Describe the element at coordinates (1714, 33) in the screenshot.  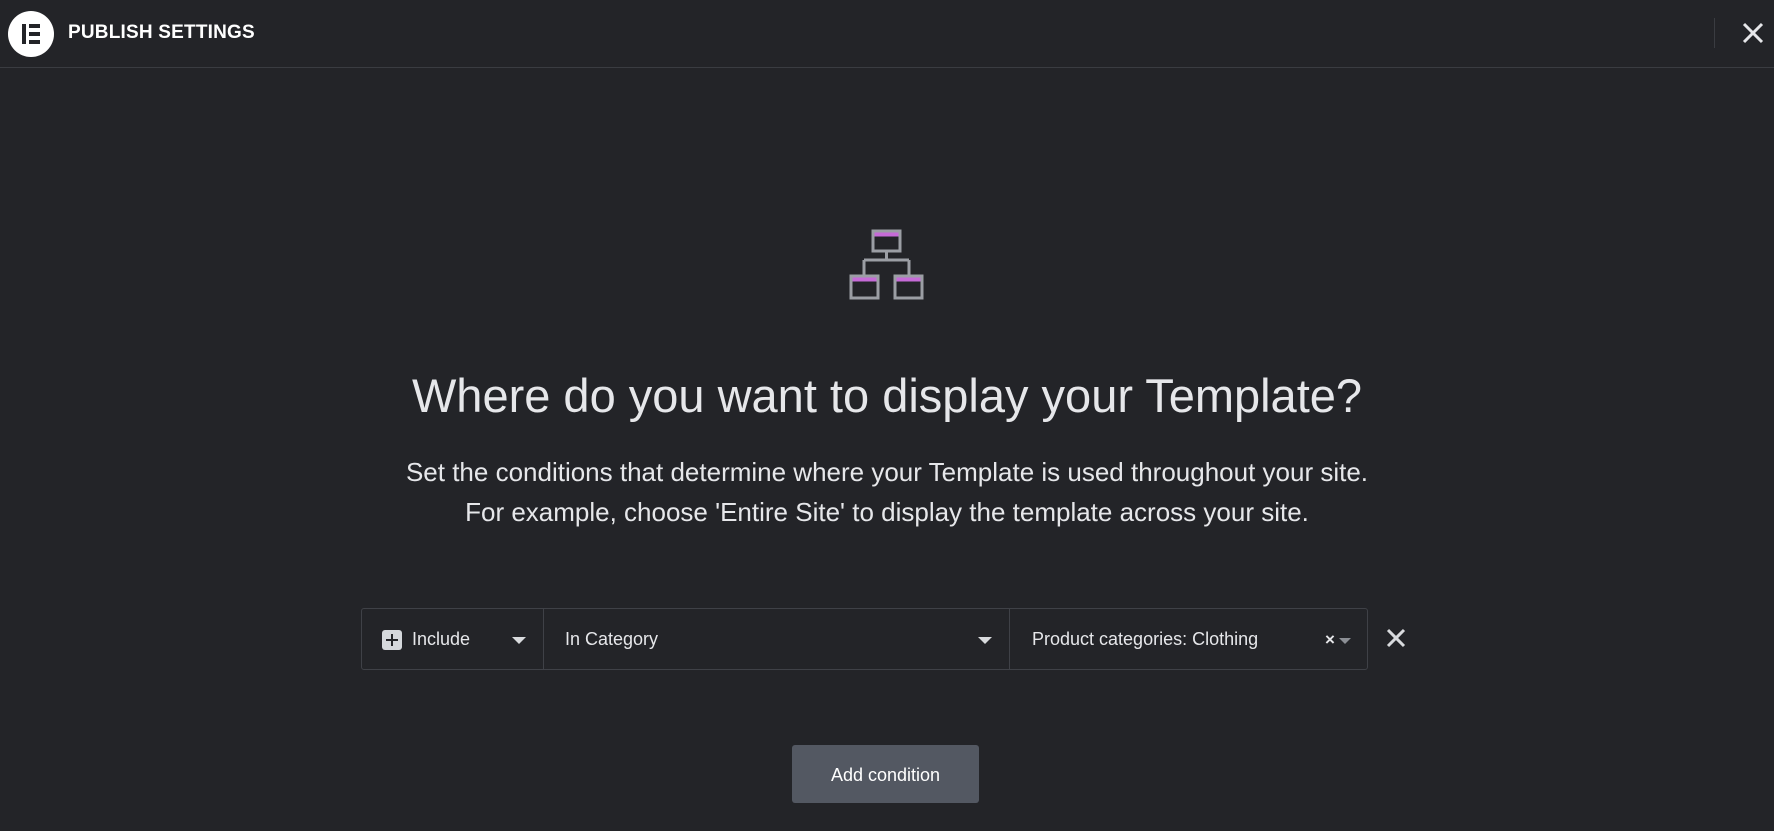
I see `header-divider` at that location.